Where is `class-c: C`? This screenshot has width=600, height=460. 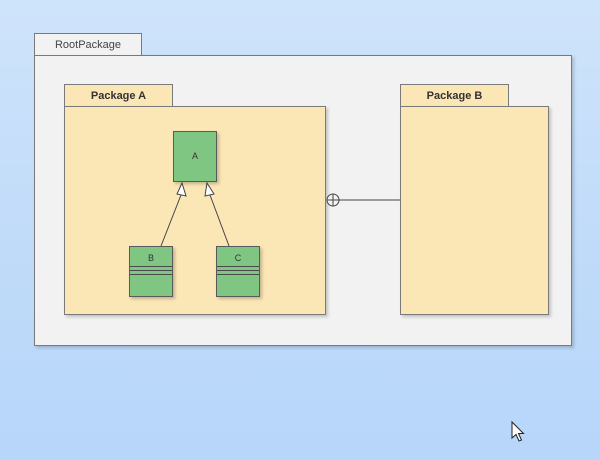
class-c: C is located at coordinates (238, 271).